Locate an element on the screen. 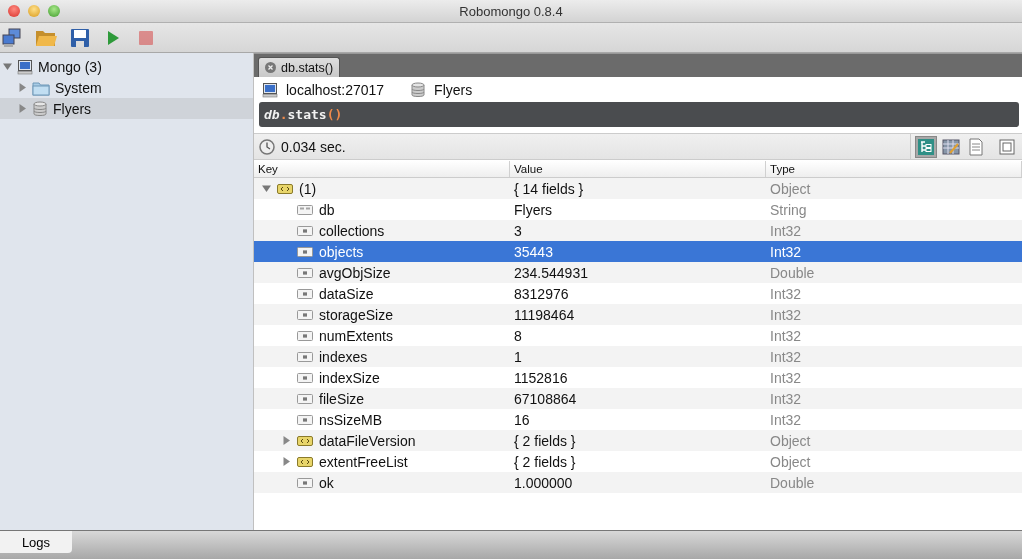 The height and width of the screenshot is (559, 1022). value-text: 67108864 is located at coordinates (545, 398).